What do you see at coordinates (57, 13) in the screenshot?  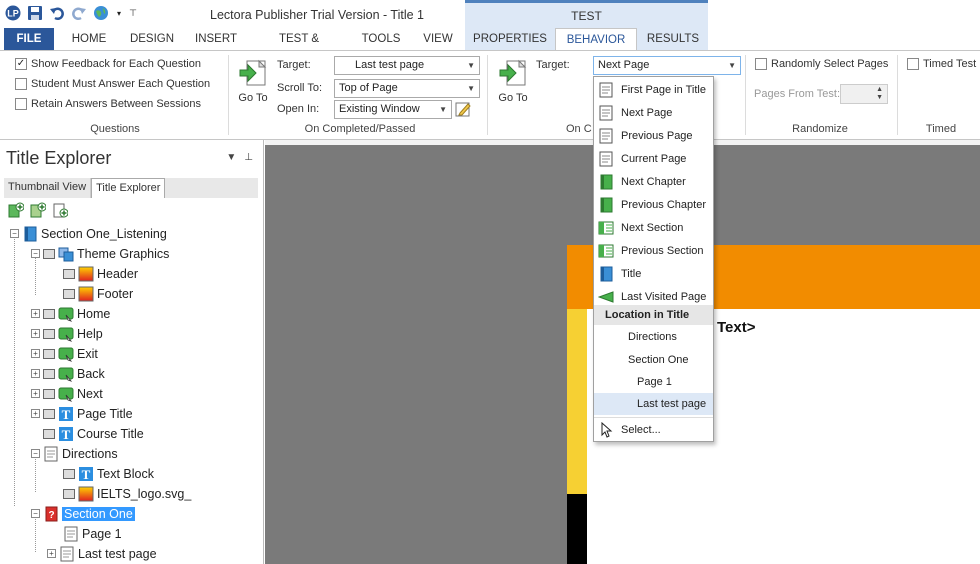 I see `undo-icon` at bounding box center [57, 13].